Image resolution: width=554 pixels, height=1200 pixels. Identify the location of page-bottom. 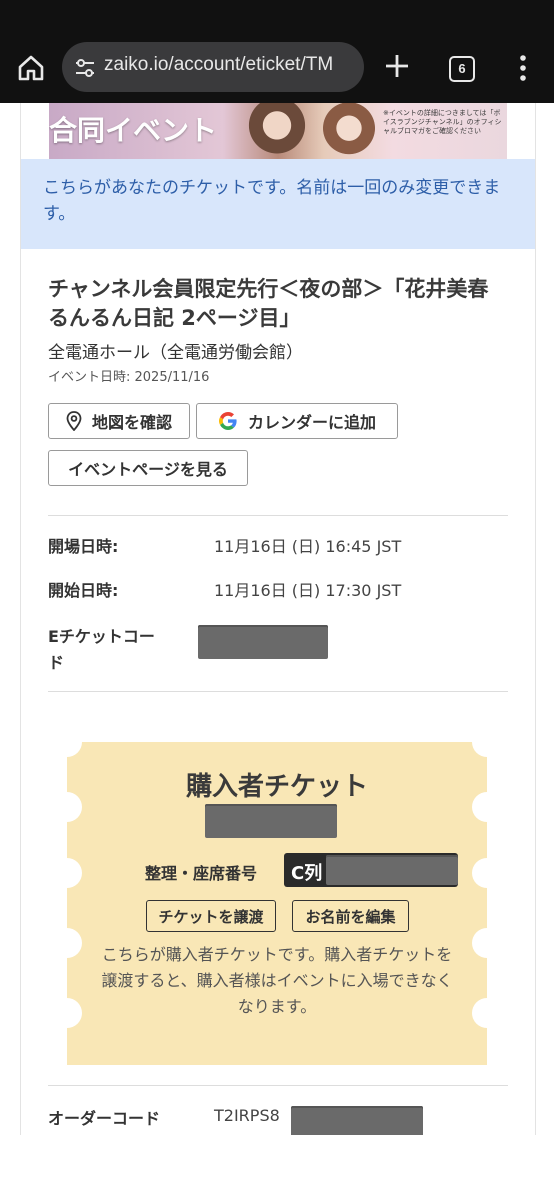
(277, 1167).